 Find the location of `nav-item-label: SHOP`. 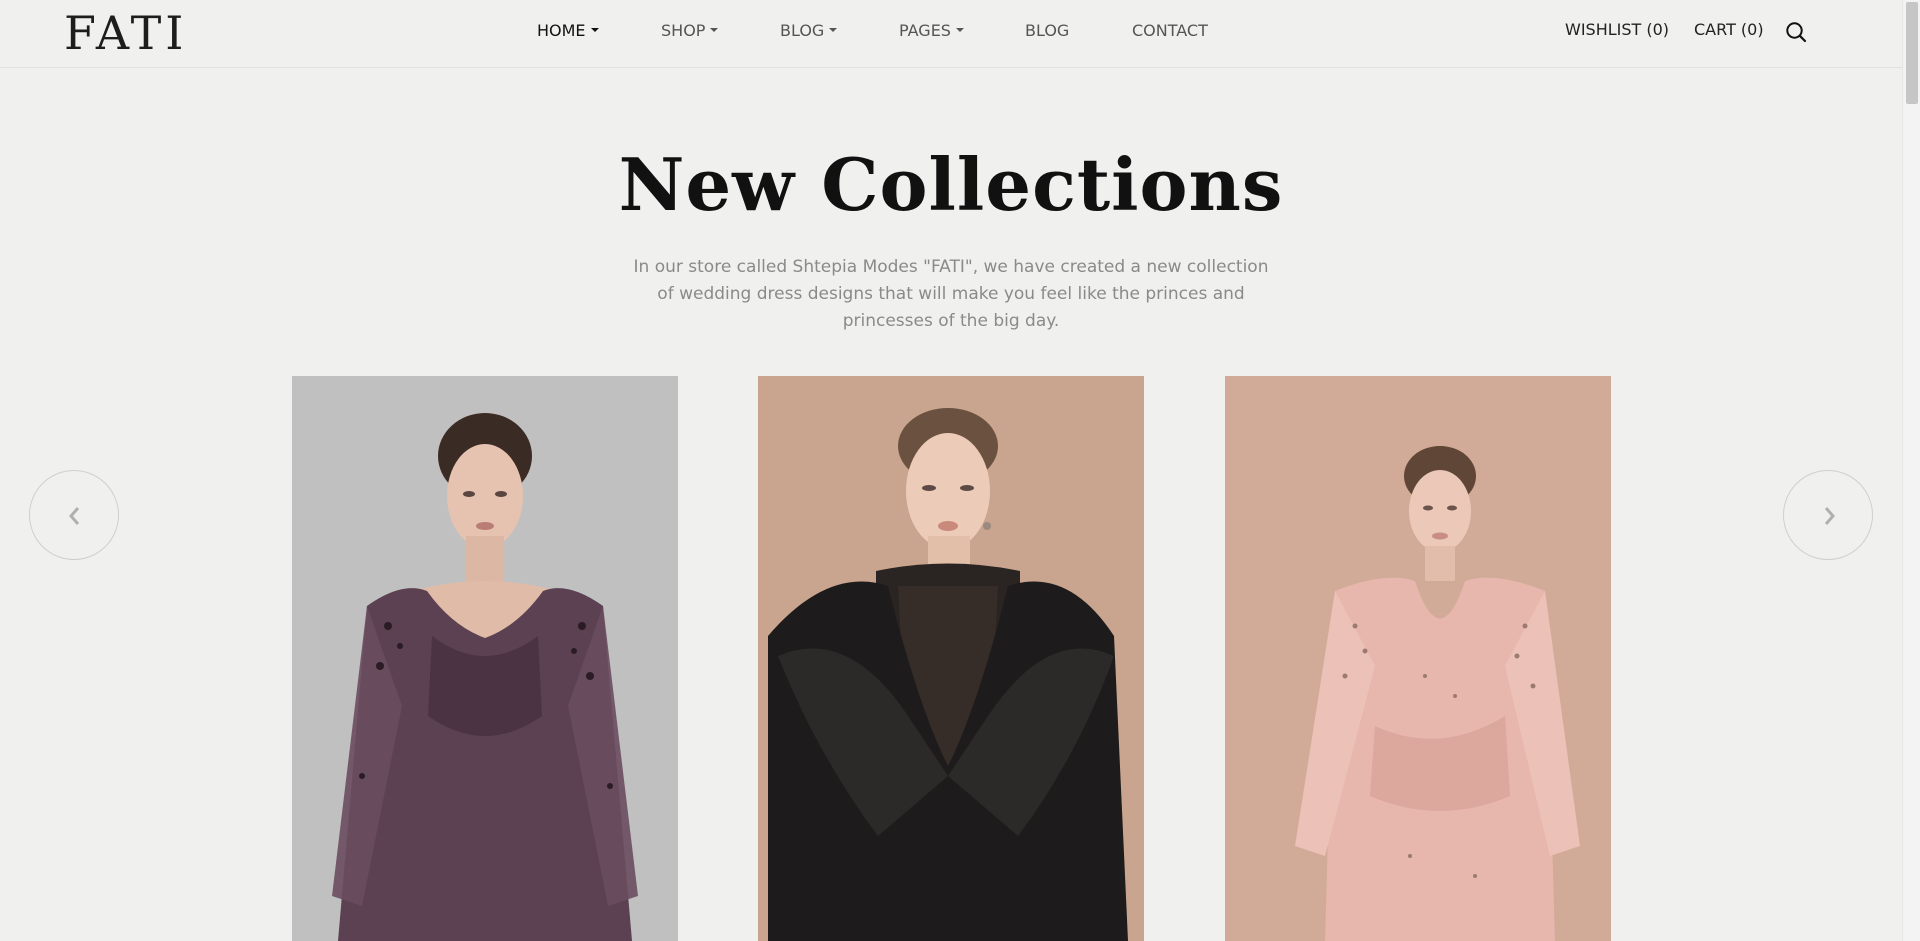

nav-item-label: SHOP is located at coordinates (683, 30).